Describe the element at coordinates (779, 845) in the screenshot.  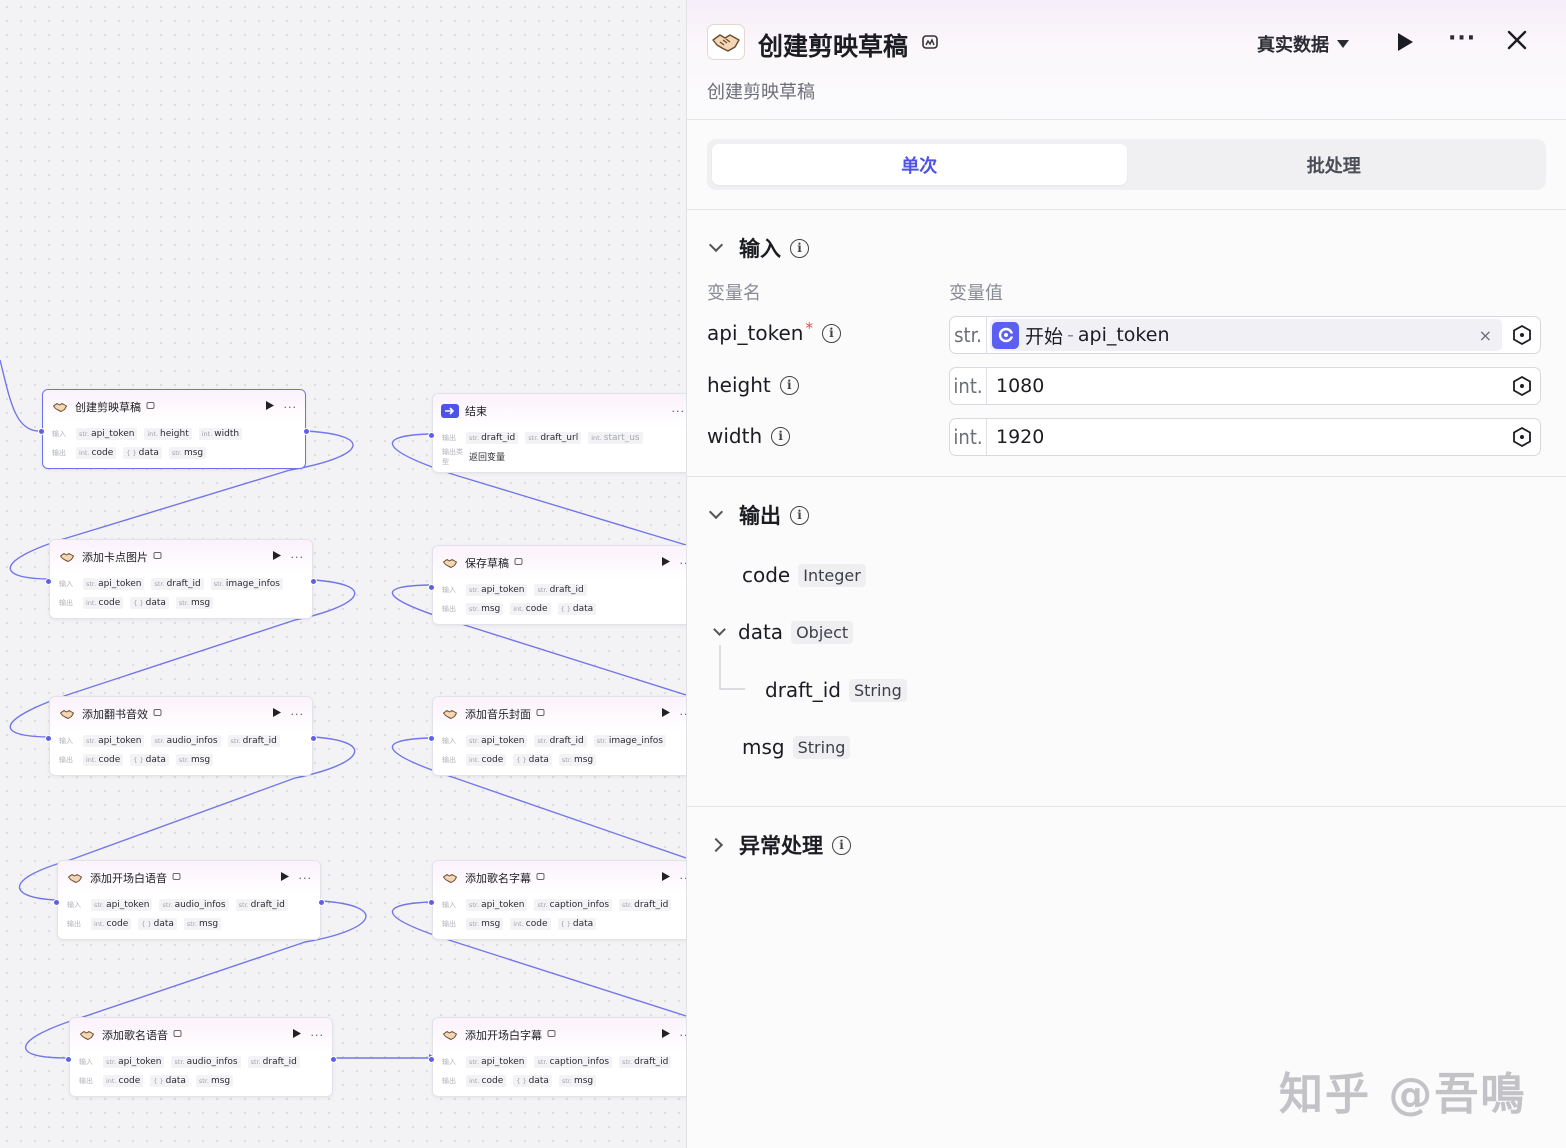
I see `error-section-toggle: 异常处理 i` at that location.